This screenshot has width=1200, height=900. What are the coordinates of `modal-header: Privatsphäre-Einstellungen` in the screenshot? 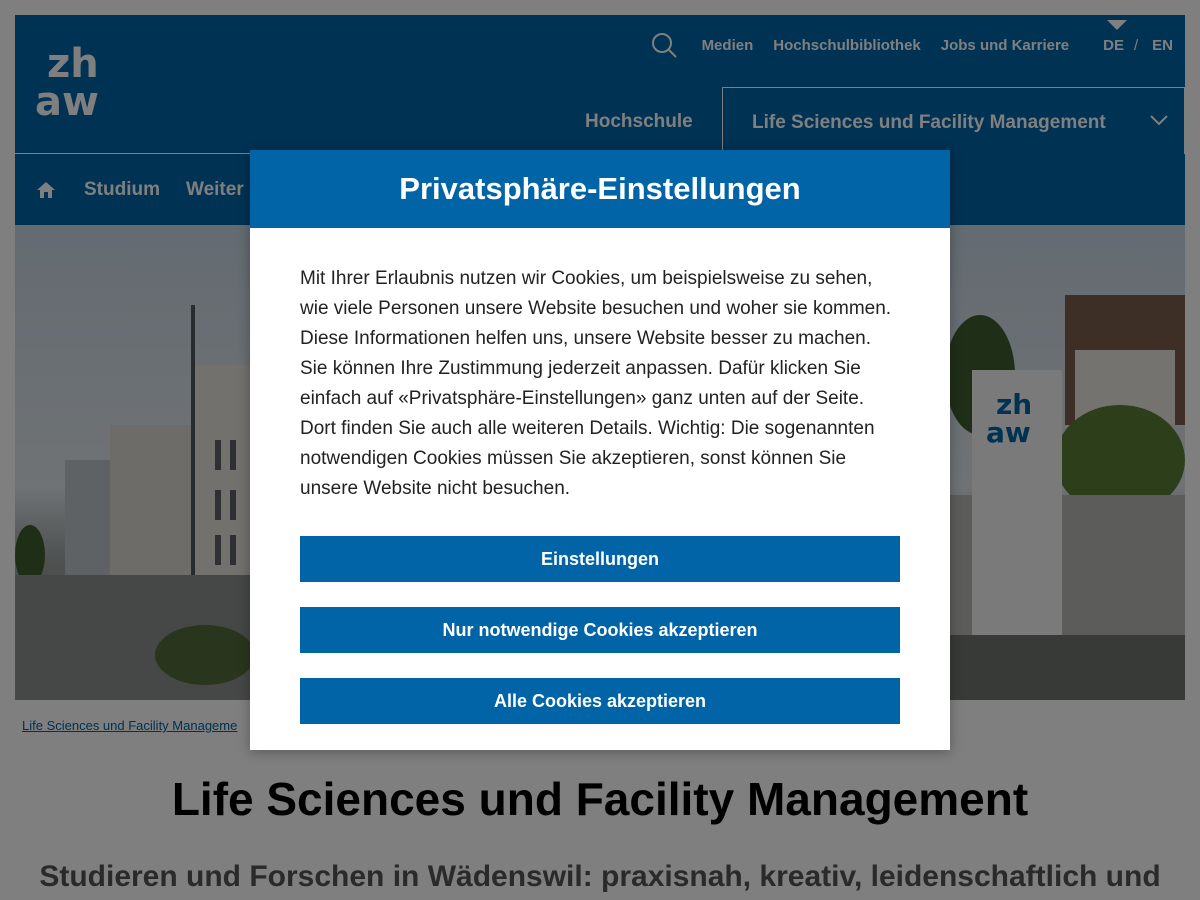 It's located at (600, 189).